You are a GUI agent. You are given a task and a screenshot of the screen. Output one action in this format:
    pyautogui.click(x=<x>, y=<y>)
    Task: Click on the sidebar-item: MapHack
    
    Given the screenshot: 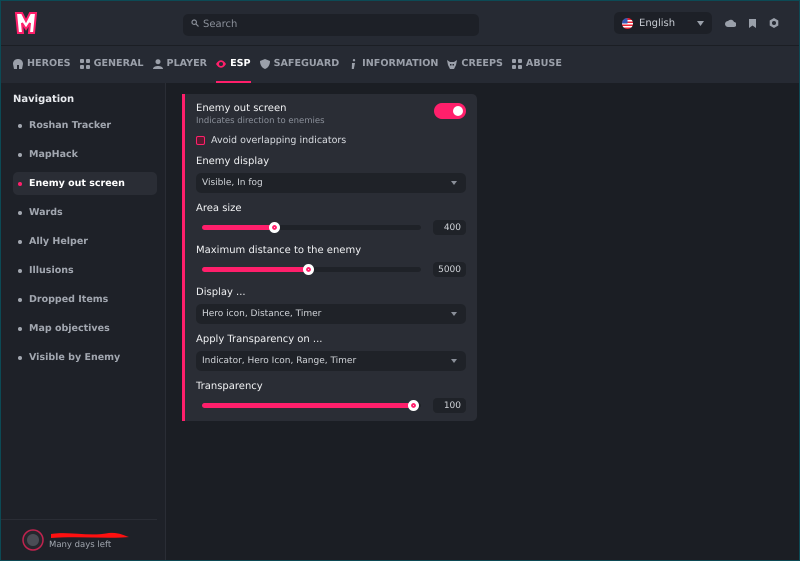 What is the action you would take?
    pyautogui.click(x=85, y=154)
    